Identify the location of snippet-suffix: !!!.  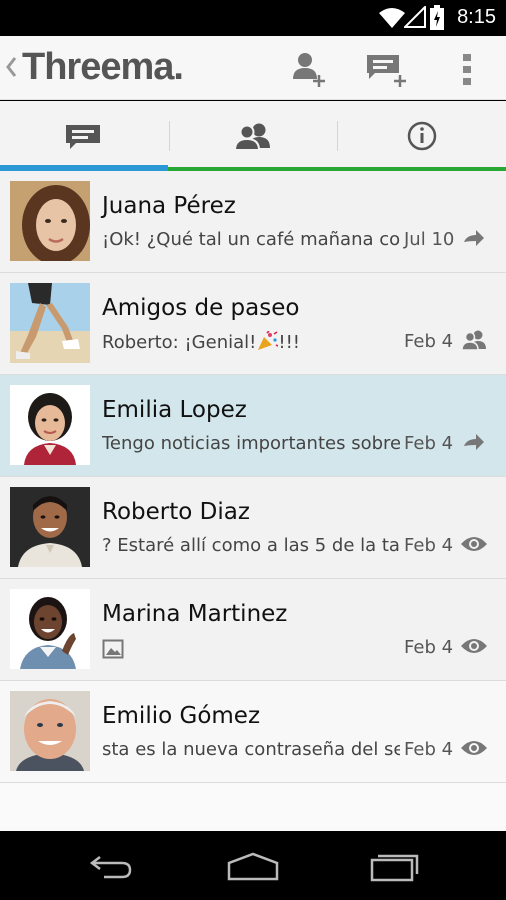
(289, 342).